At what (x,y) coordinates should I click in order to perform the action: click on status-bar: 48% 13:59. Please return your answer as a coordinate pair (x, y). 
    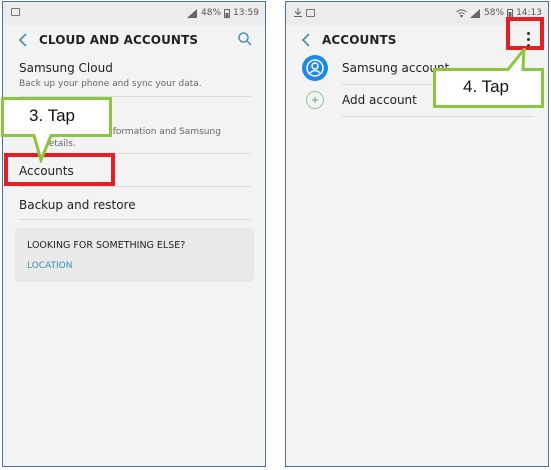
    Looking at the image, I should click on (134, 13).